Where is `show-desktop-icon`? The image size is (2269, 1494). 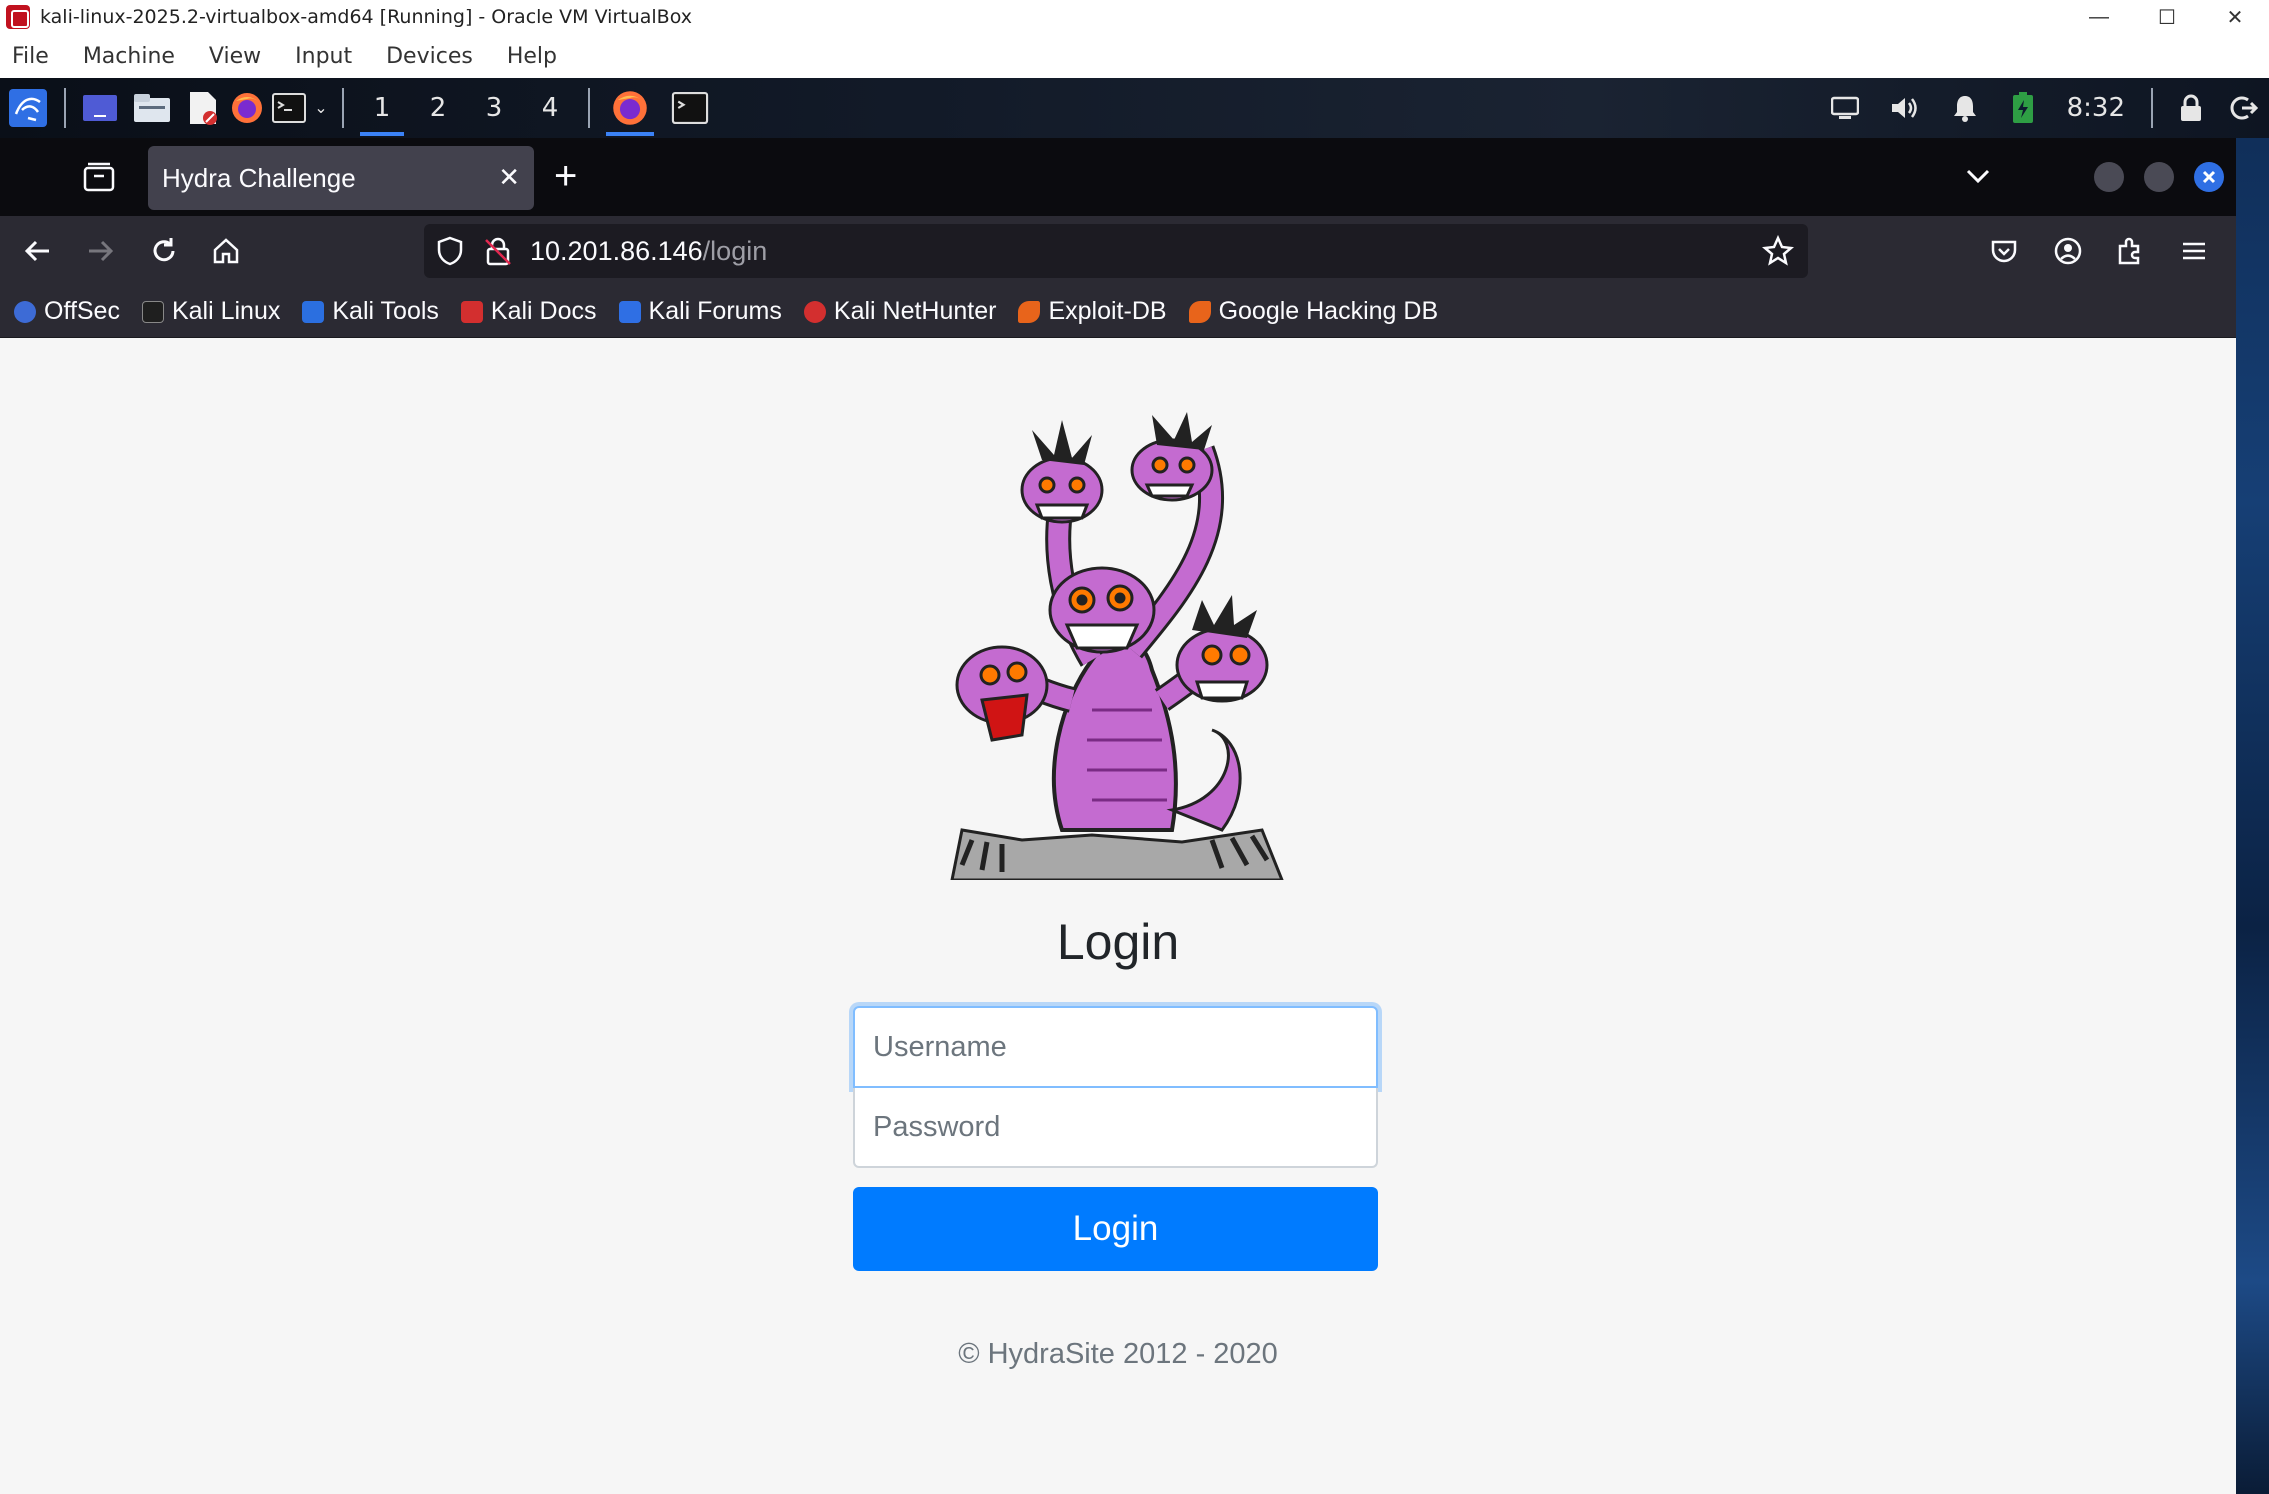
show-desktop-icon is located at coordinates (100, 108).